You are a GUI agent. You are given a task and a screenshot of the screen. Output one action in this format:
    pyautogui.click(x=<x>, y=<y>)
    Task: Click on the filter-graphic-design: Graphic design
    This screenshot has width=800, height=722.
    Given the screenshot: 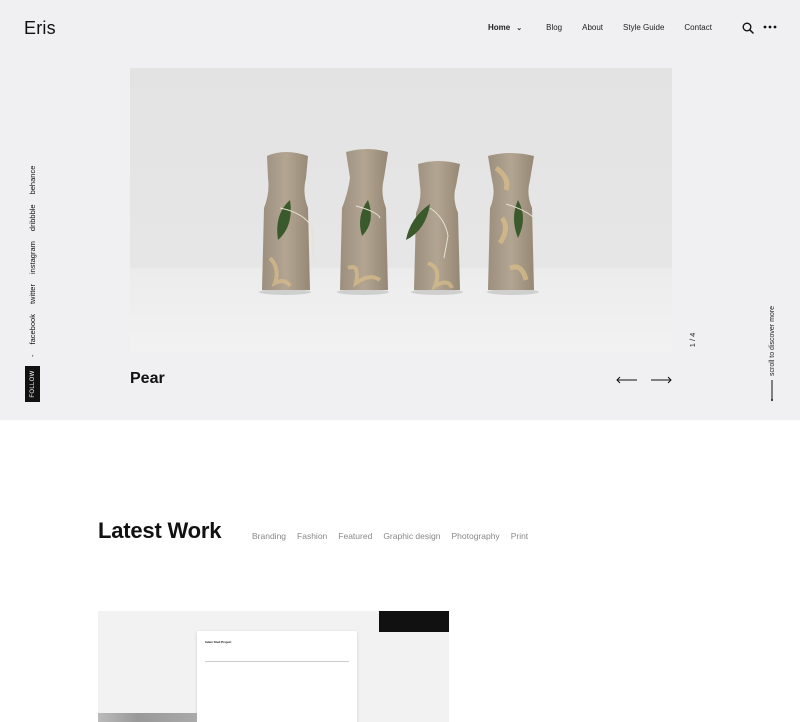 What is the action you would take?
    pyautogui.click(x=411, y=536)
    